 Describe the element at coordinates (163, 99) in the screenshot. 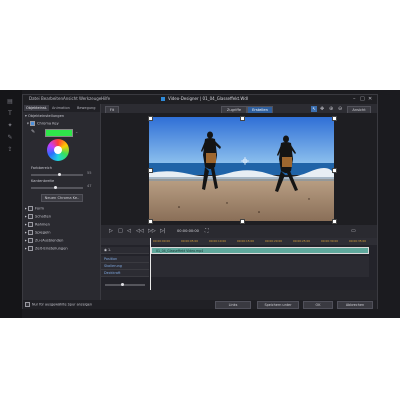

I see `app-icon` at that location.